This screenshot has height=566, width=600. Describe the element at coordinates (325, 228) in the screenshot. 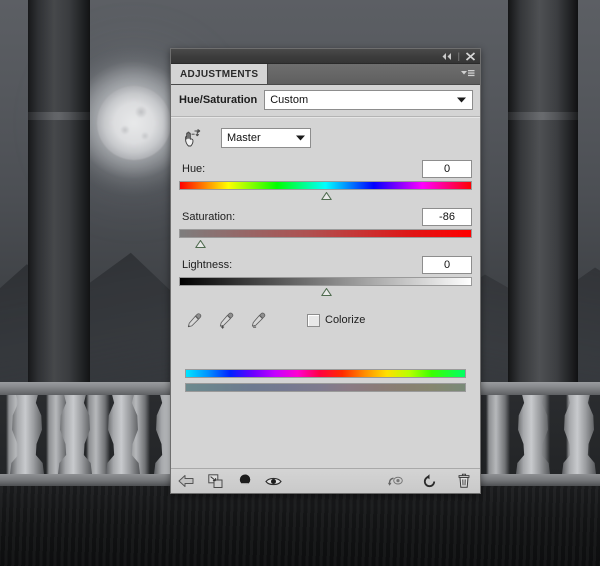

I see `slider-group-saturation: Saturation: -86` at that location.